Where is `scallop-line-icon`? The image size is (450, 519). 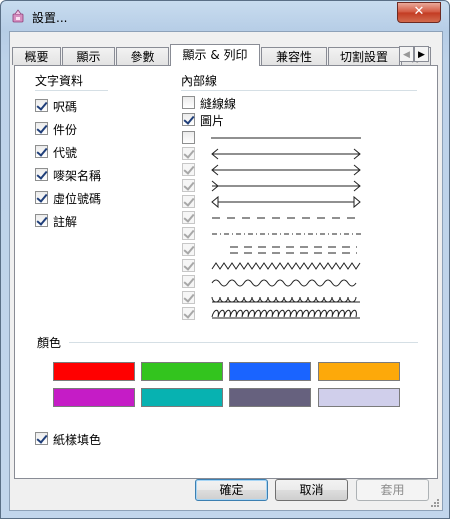
scallop-line-icon is located at coordinates (285, 299).